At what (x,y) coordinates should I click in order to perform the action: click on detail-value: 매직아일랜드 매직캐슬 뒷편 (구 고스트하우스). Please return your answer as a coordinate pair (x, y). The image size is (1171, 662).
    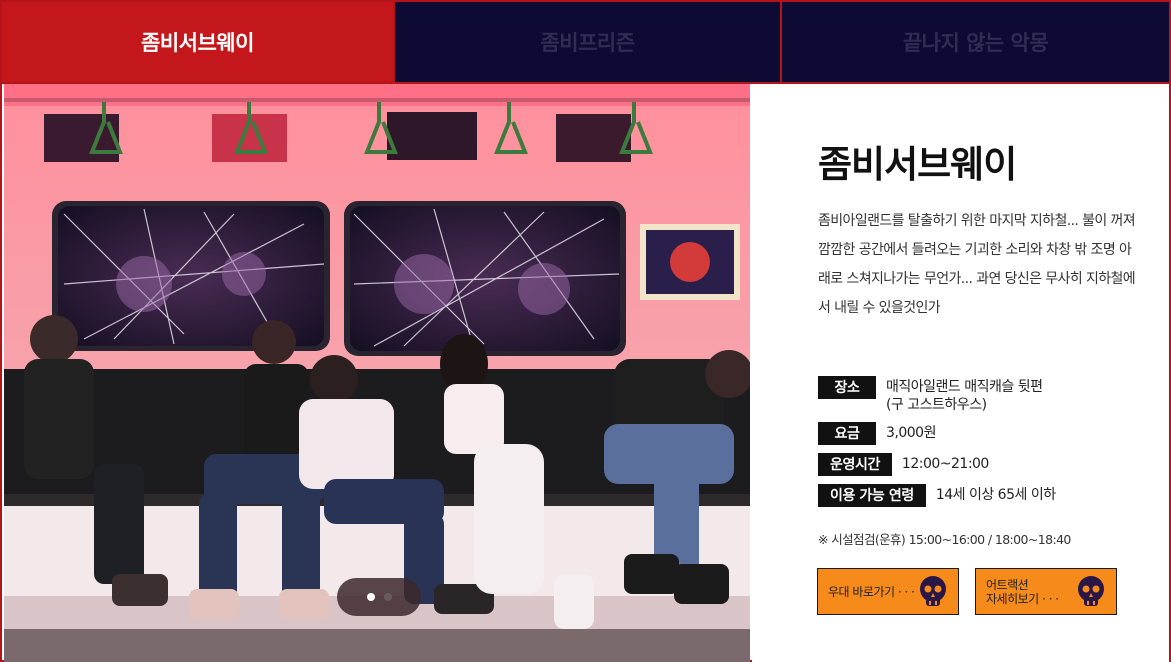
    Looking at the image, I should click on (964, 396).